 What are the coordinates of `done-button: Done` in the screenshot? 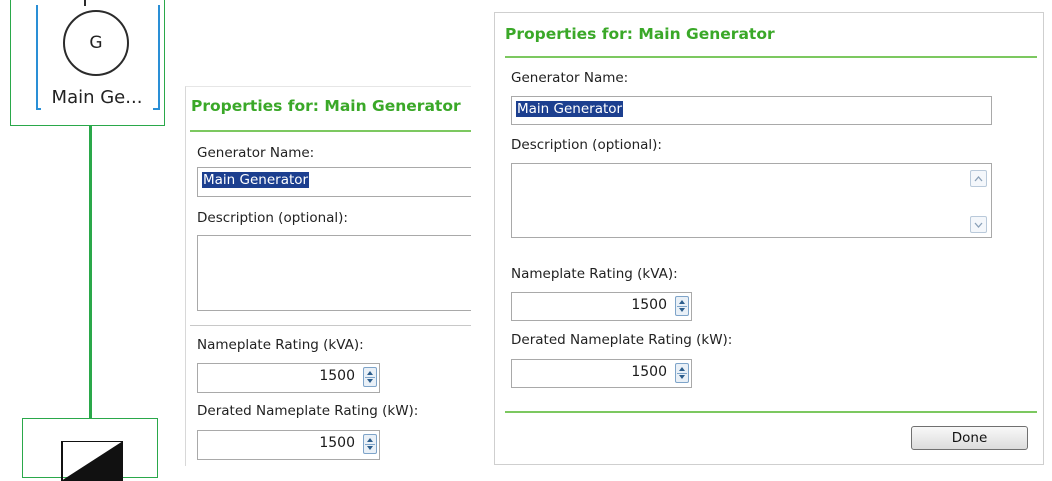 It's located at (969, 438).